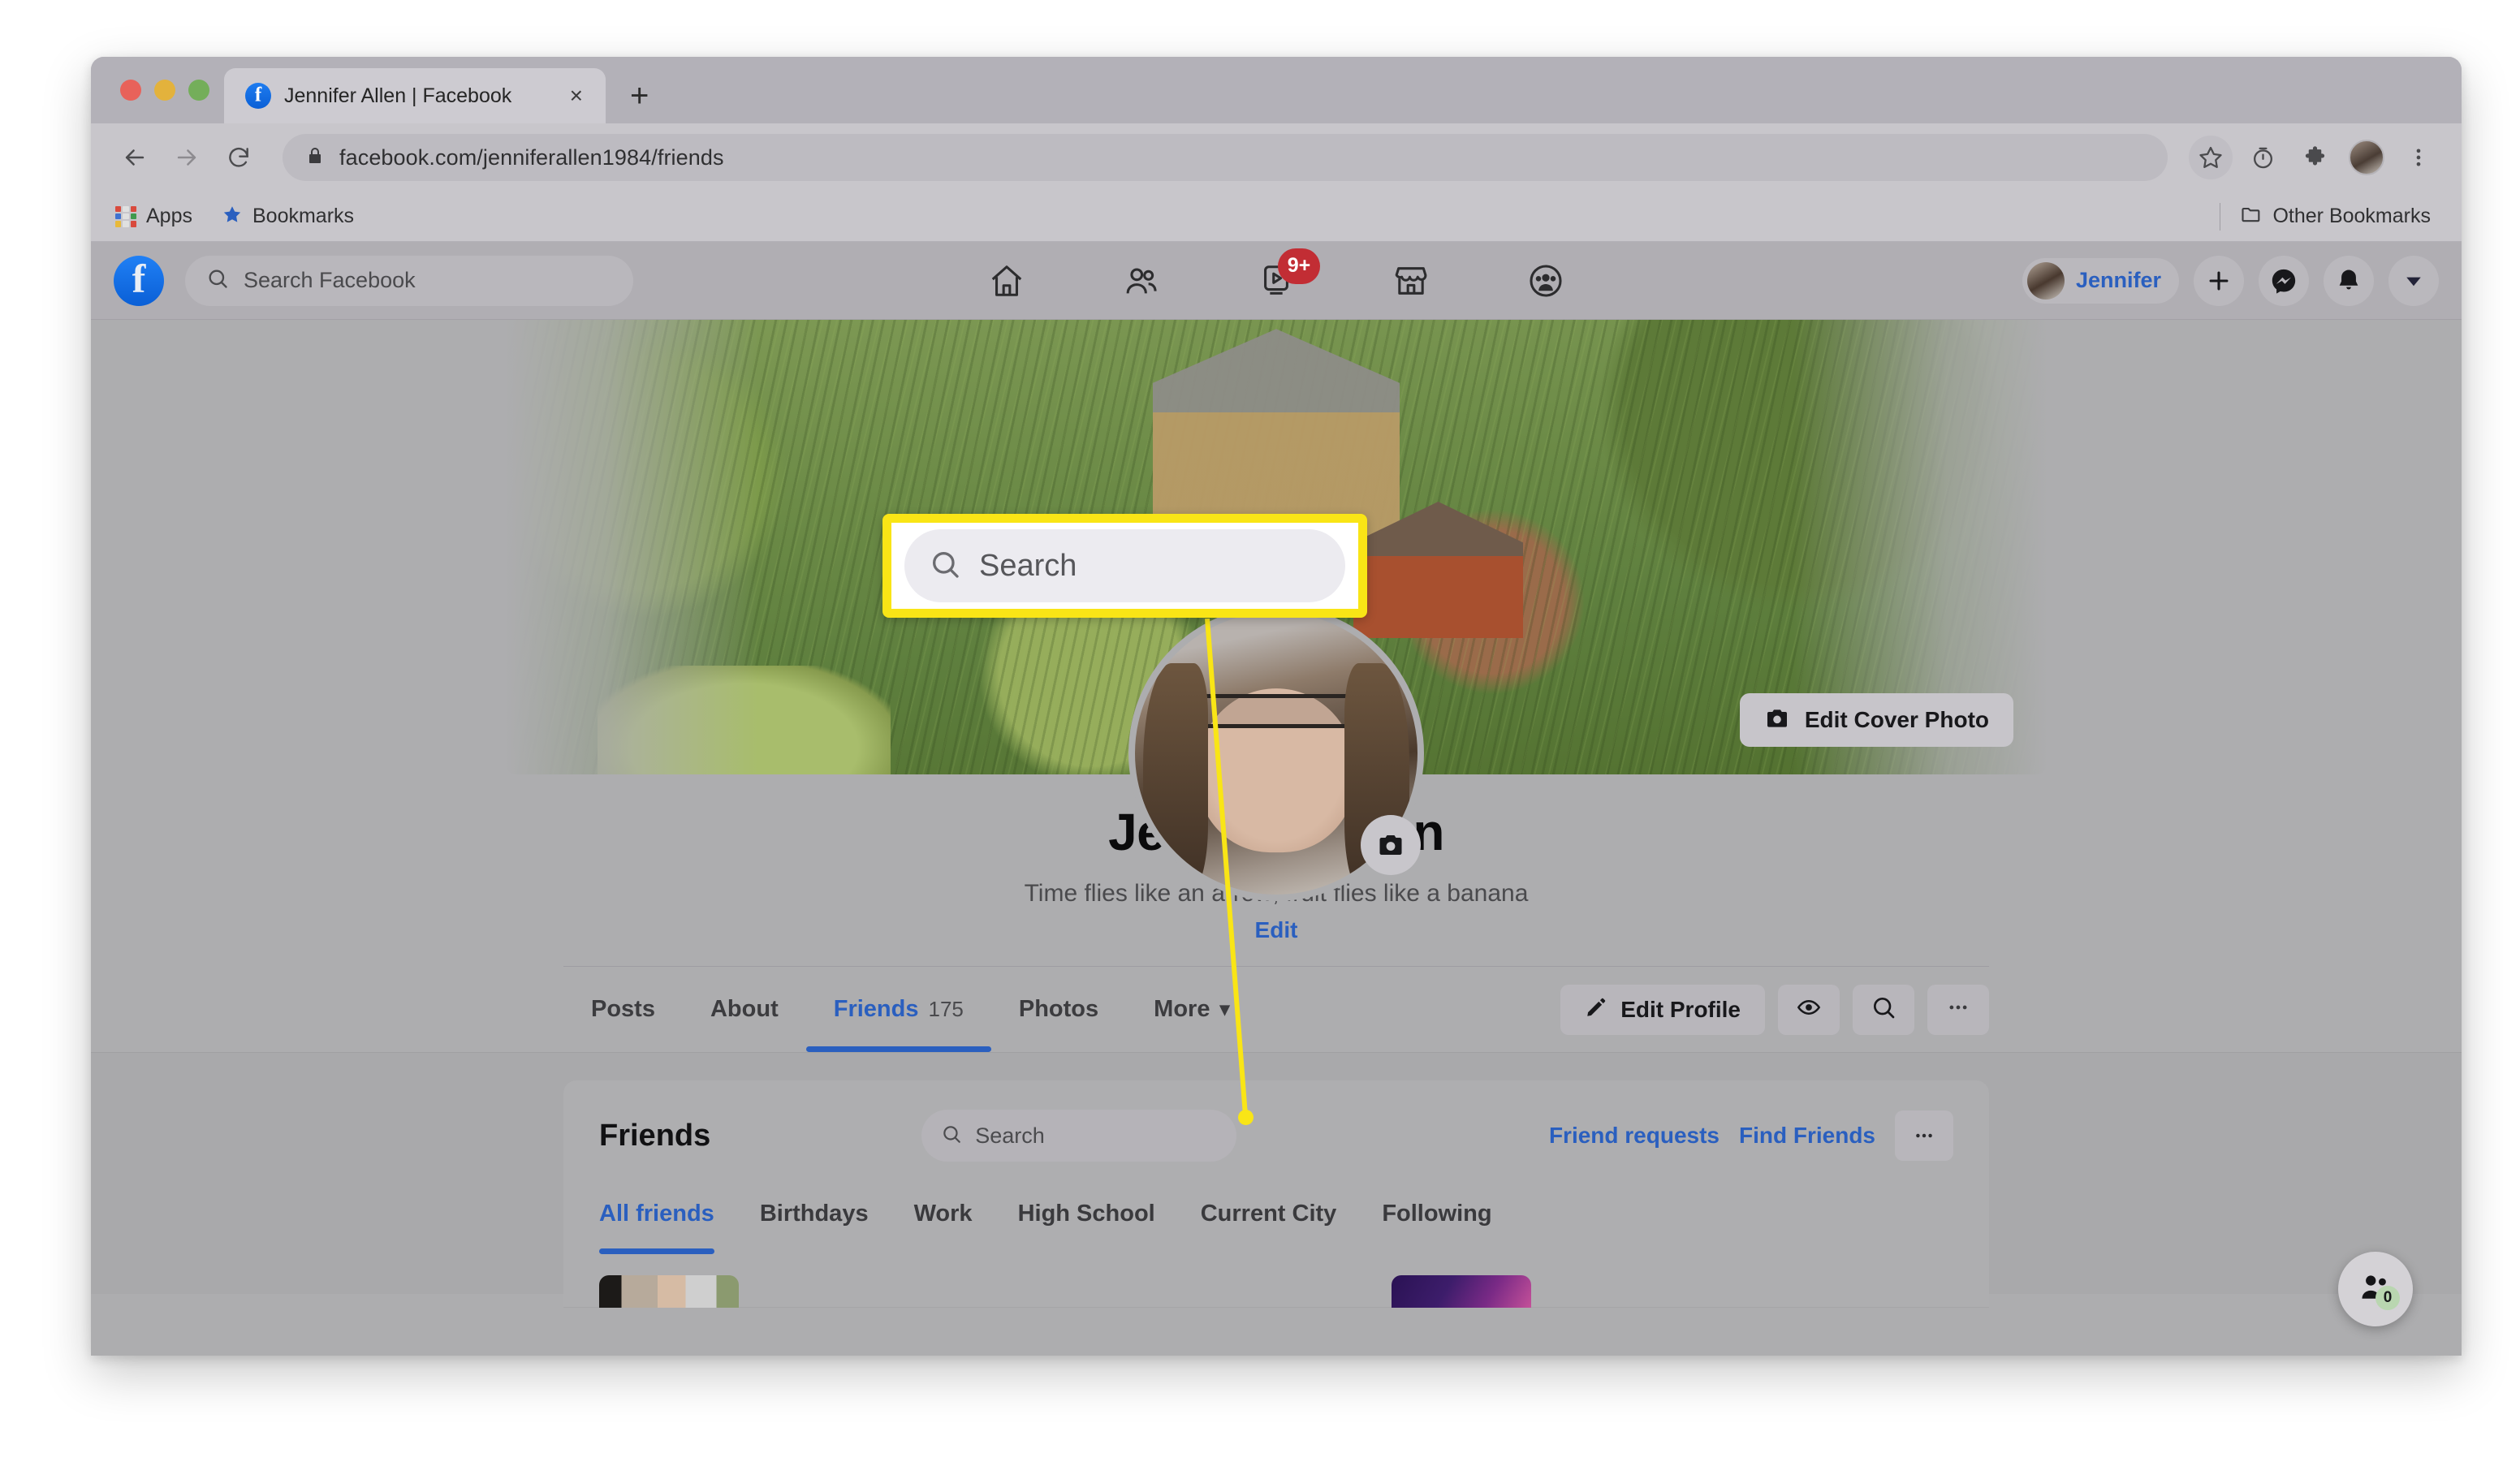 This screenshot has width=2520, height=1479. I want to click on avatar, so click(2045, 280).